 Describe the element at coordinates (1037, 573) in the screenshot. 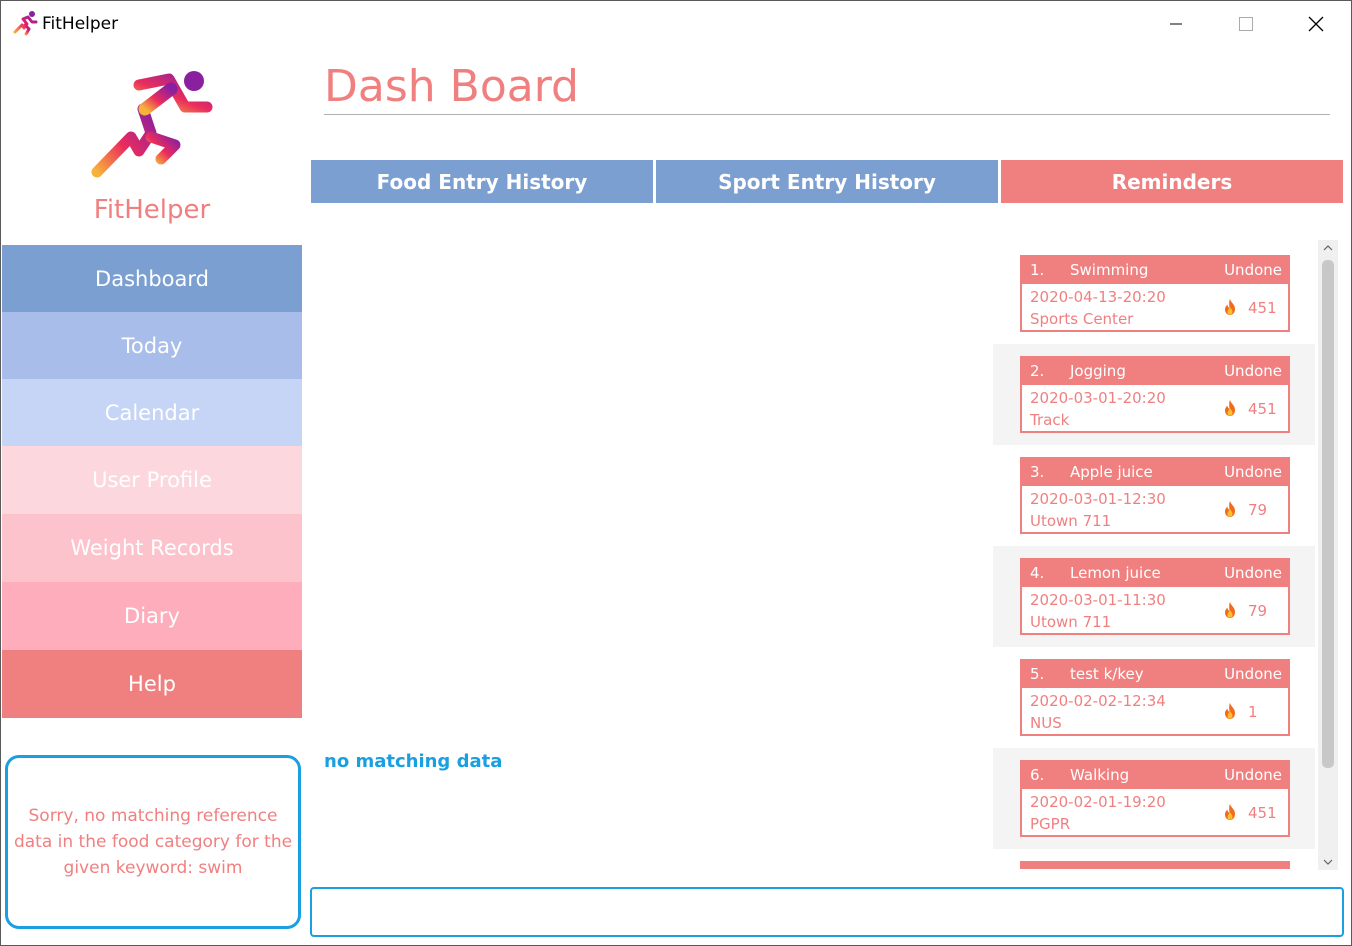

I see `reminder-index: 4.` at that location.